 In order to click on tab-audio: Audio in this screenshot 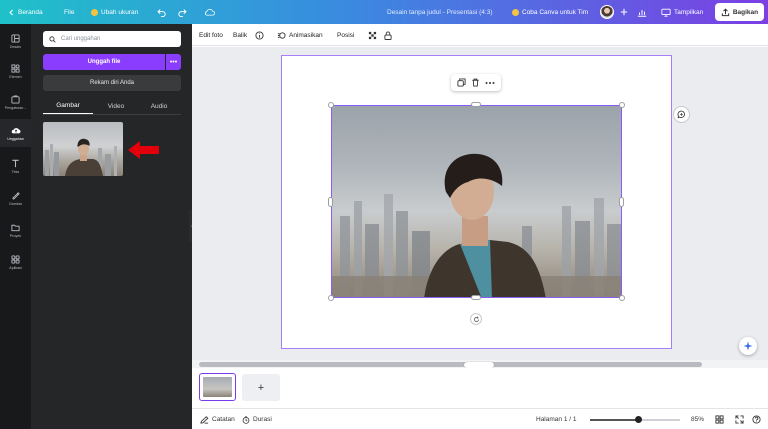, I will do `click(159, 106)`.